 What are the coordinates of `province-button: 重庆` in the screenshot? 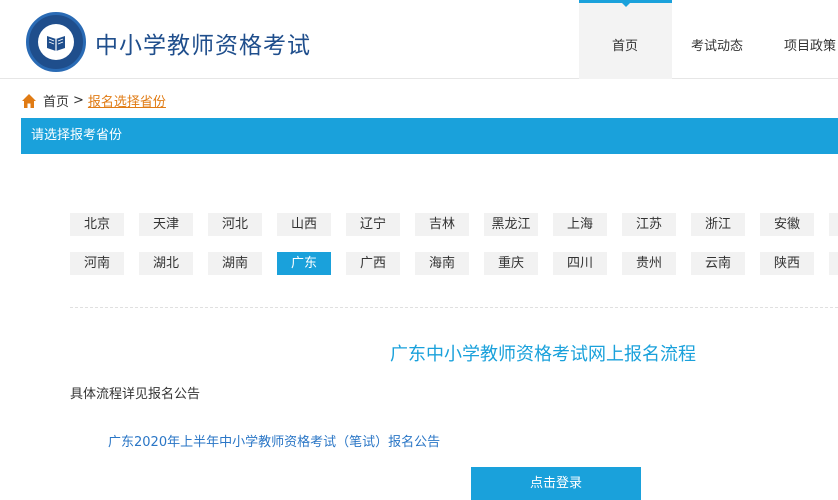 It's located at (511, 263).